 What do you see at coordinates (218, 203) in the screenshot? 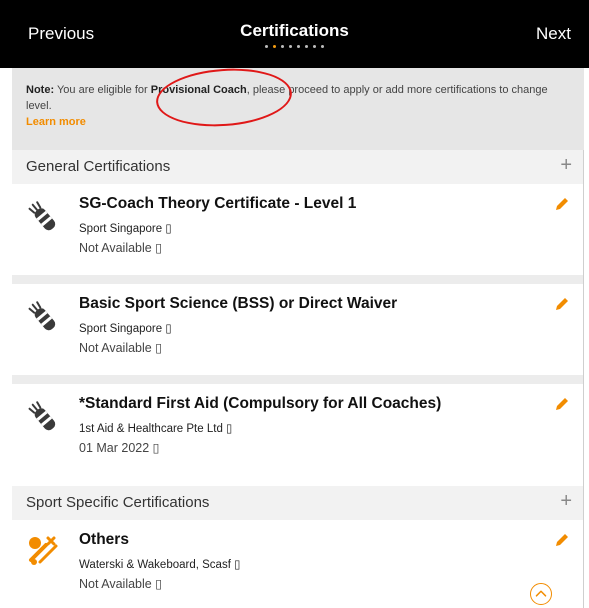
I see `certification-title: SG-Coach Theory Certificate - Level 1` at bounding box center [218, 203].